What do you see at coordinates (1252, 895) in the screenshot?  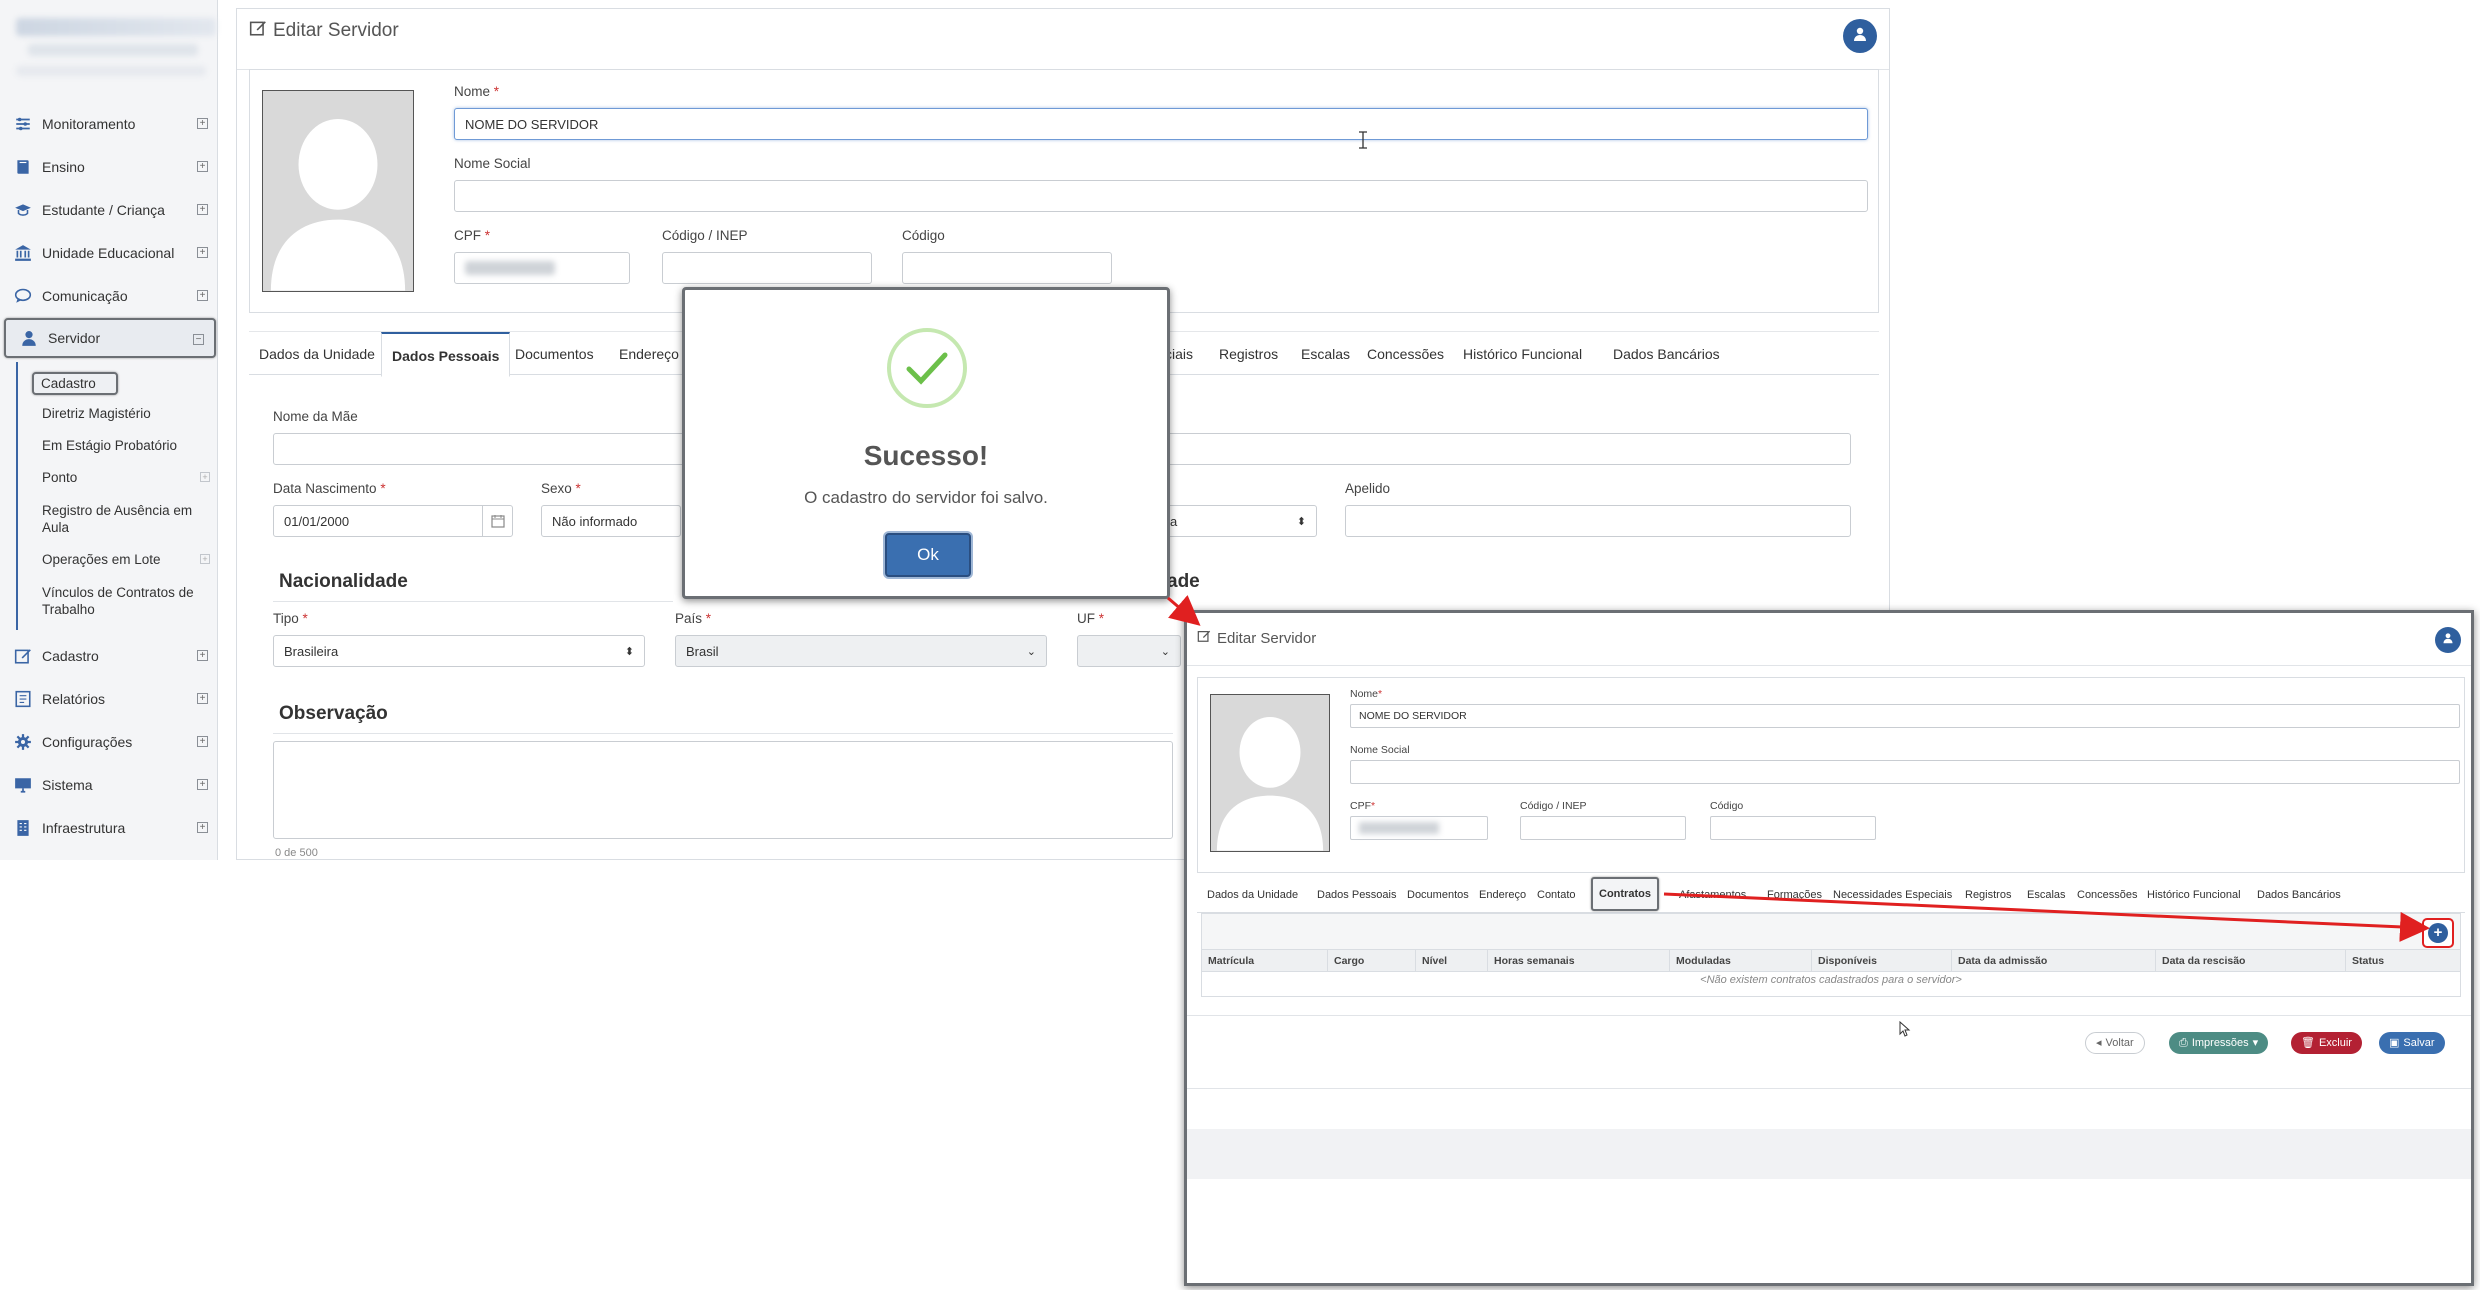 I see `inset-tab-dados-unidade: Dados da Unidade` at bounding box center [1252, 895].